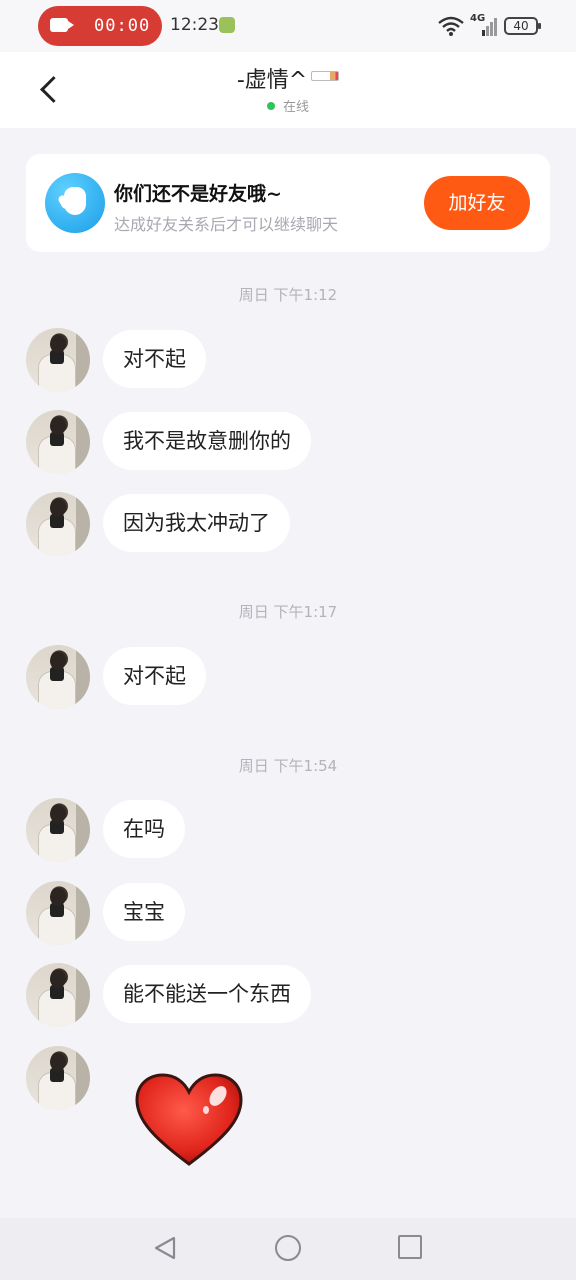 The width and height of the screenshot is (576, 1280). Describe the element at coordinates (122, 26) in the screenshot. I see `recording-time: 00:00` at that location.